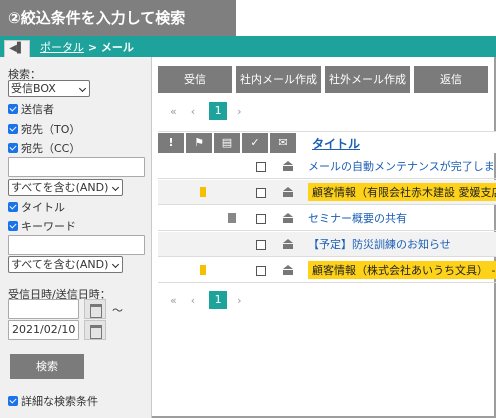 This screenshot has height=418, width=496. I want to click on table-row: 【予定】防災訓練のお知らせ, so click(327, 244).